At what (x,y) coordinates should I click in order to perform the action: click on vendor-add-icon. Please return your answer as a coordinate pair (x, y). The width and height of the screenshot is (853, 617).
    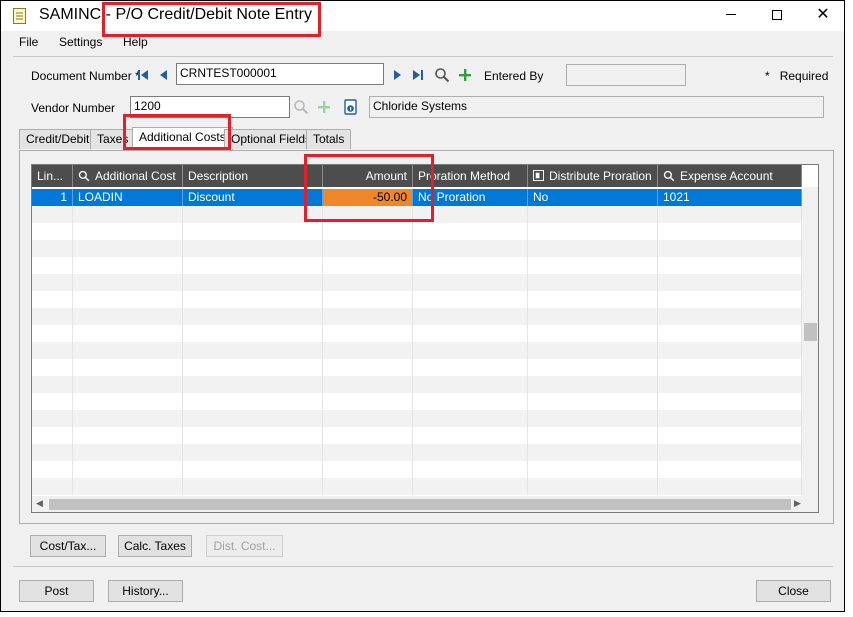
    Looking at the image, I should click on (324, 107).